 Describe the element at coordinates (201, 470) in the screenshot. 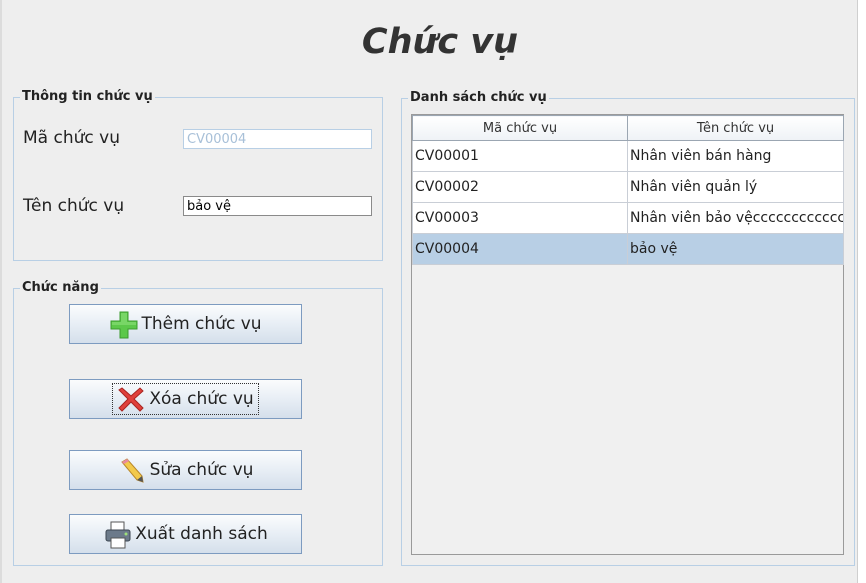

I see `edit-button-label: Sửa chức vụ` at that location.